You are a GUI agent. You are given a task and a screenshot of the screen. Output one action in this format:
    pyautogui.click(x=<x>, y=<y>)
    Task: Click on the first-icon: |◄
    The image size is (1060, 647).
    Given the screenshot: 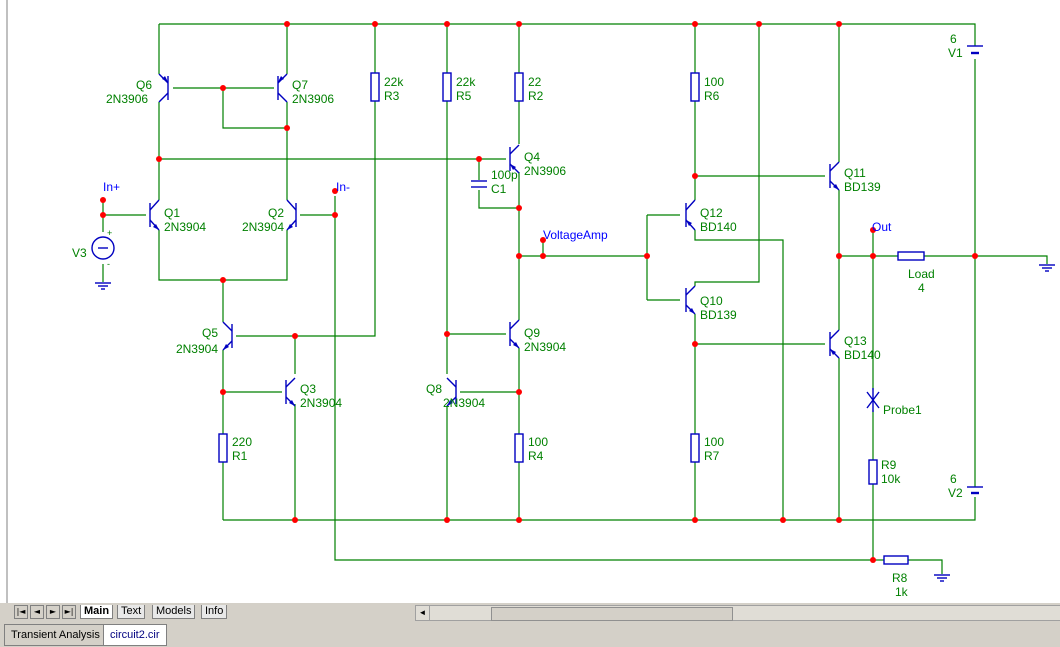 What is the action you would take?
    pyautogui.click(x=21, y=611)
    